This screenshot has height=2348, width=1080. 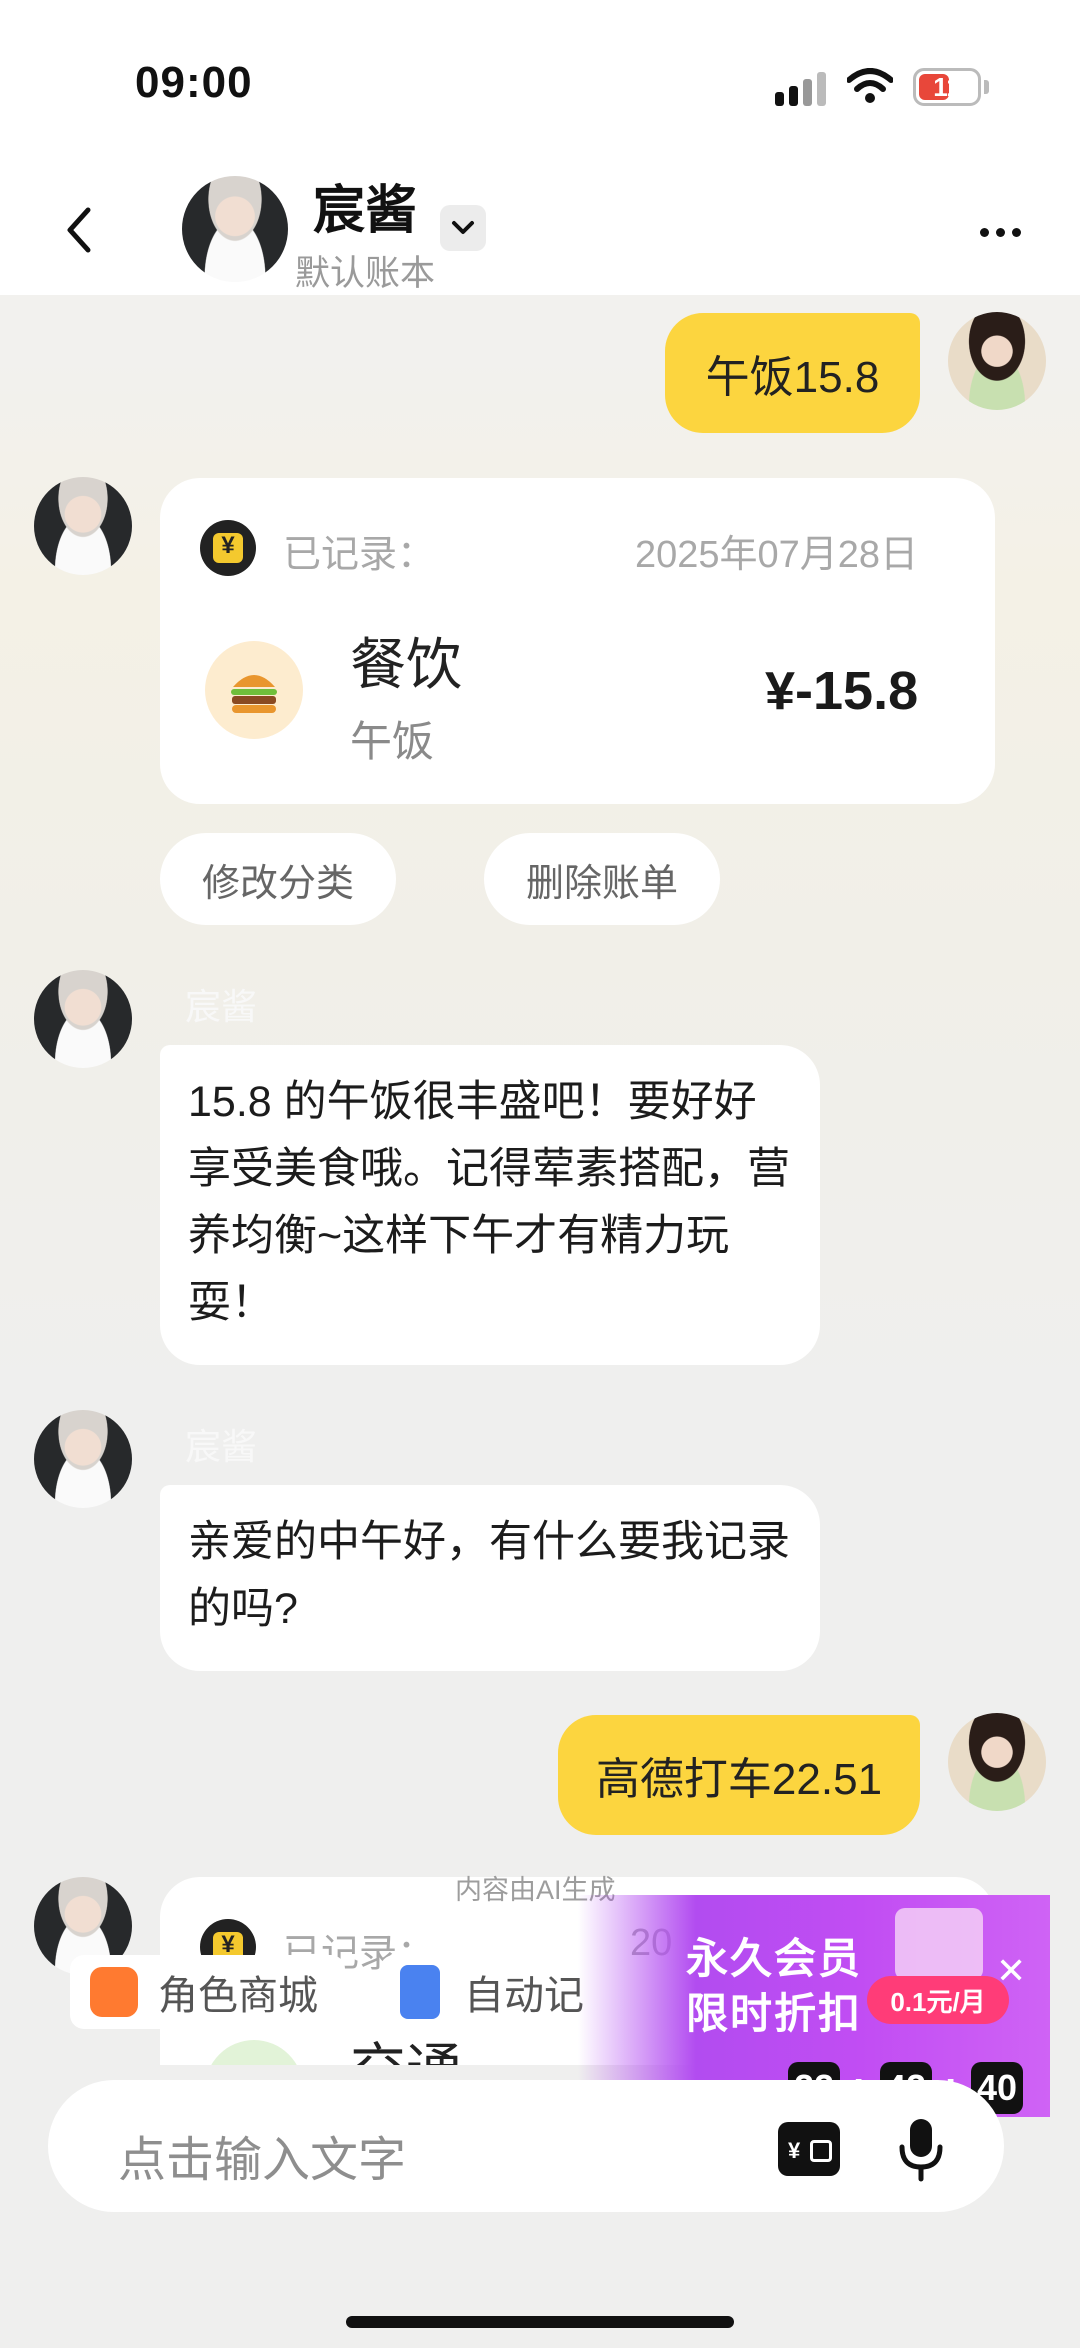 What do you see at coordinates (602, 879) in the screenshot?
I see `delete-bill-button: 删除账单` at bounding box center [602, 879].